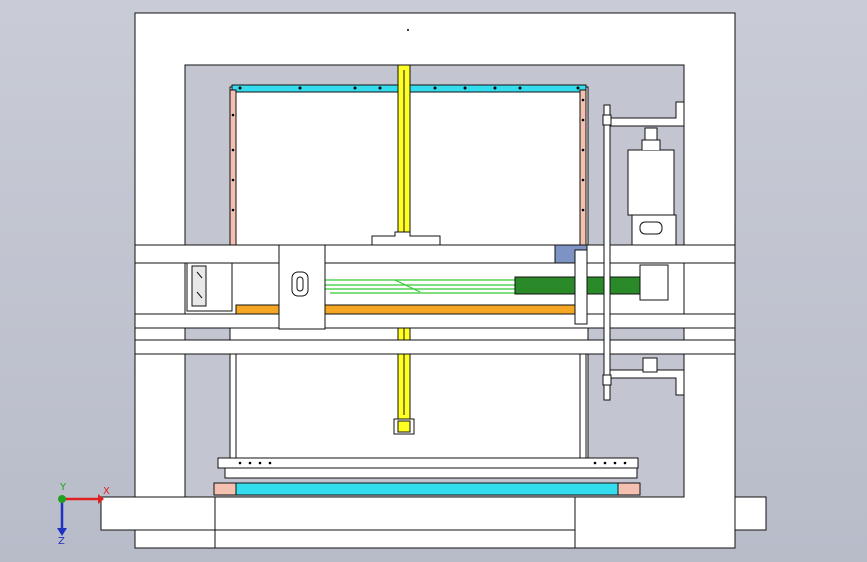 This screenshot has width=867, height=562. I want to click on motor-slot, so click(651, 228).